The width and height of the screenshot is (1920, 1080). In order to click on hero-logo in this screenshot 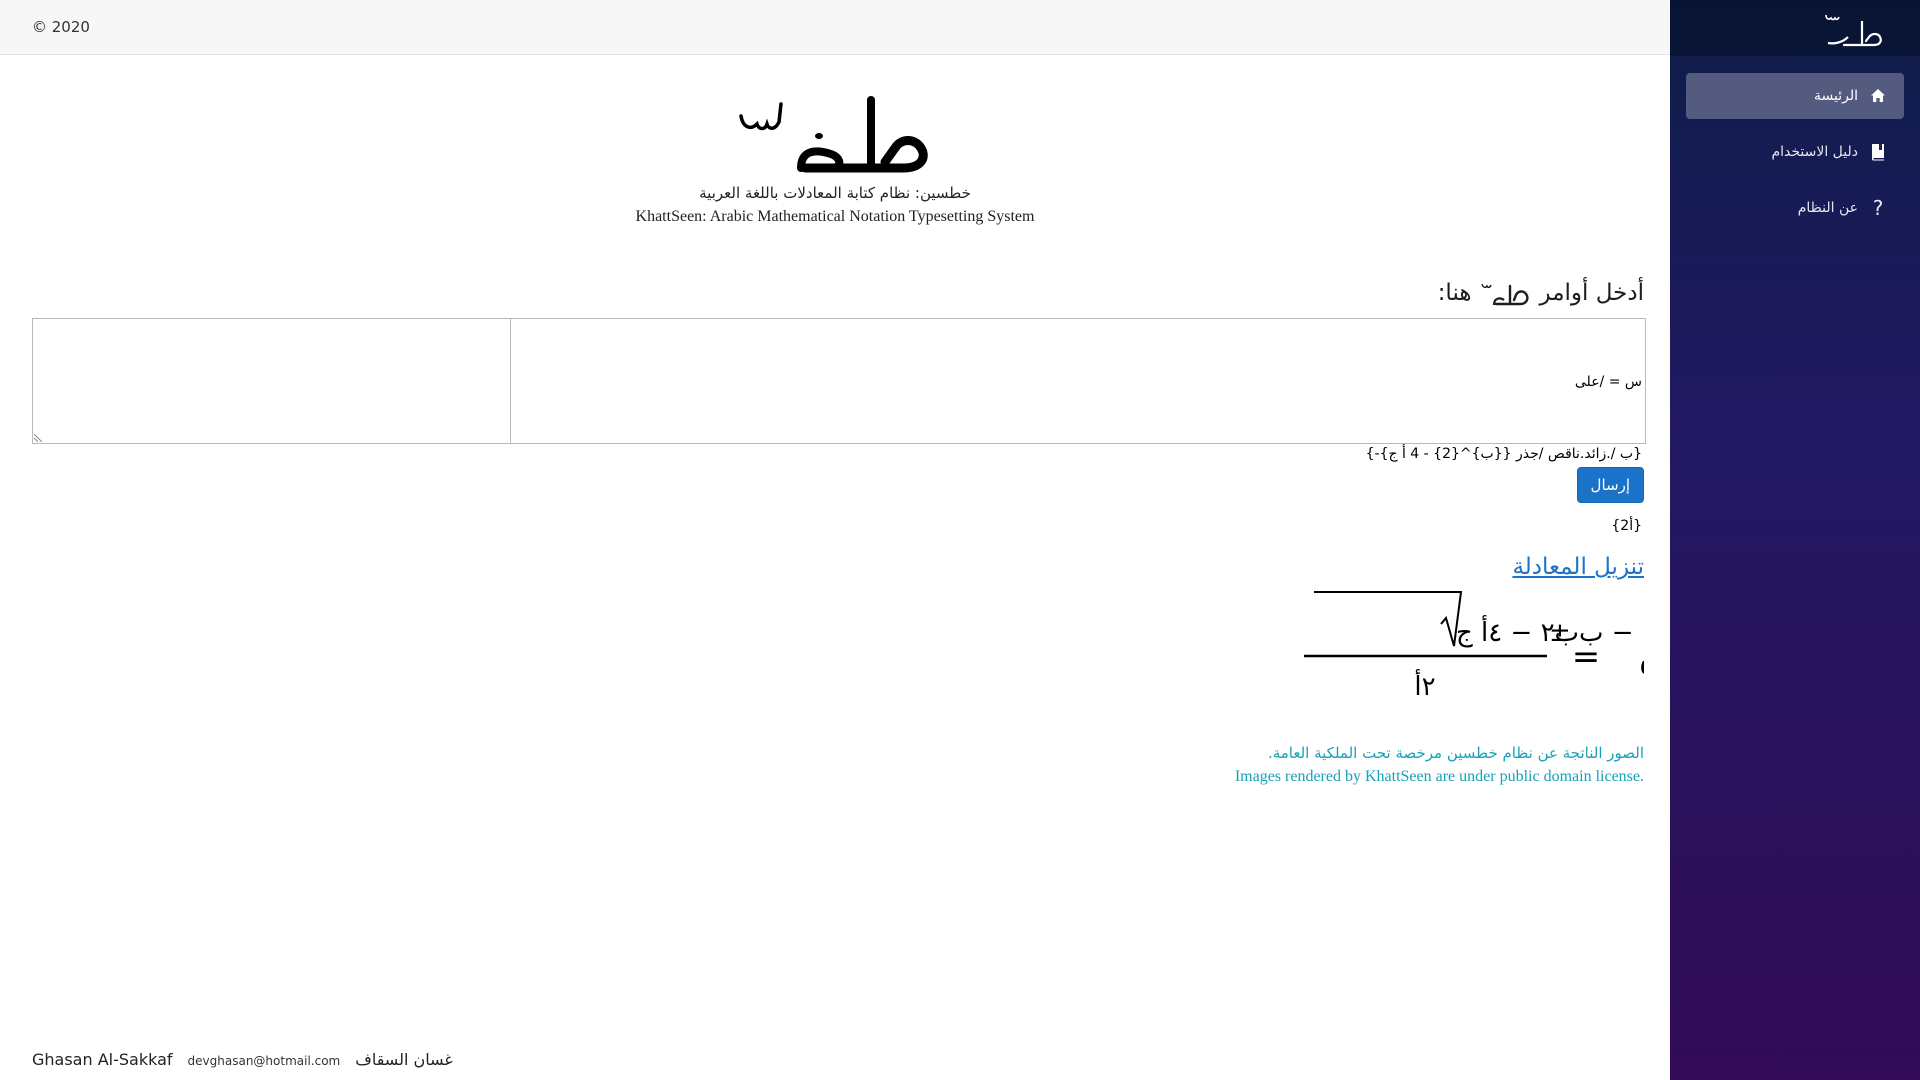, I will do `click(833, 134)`.